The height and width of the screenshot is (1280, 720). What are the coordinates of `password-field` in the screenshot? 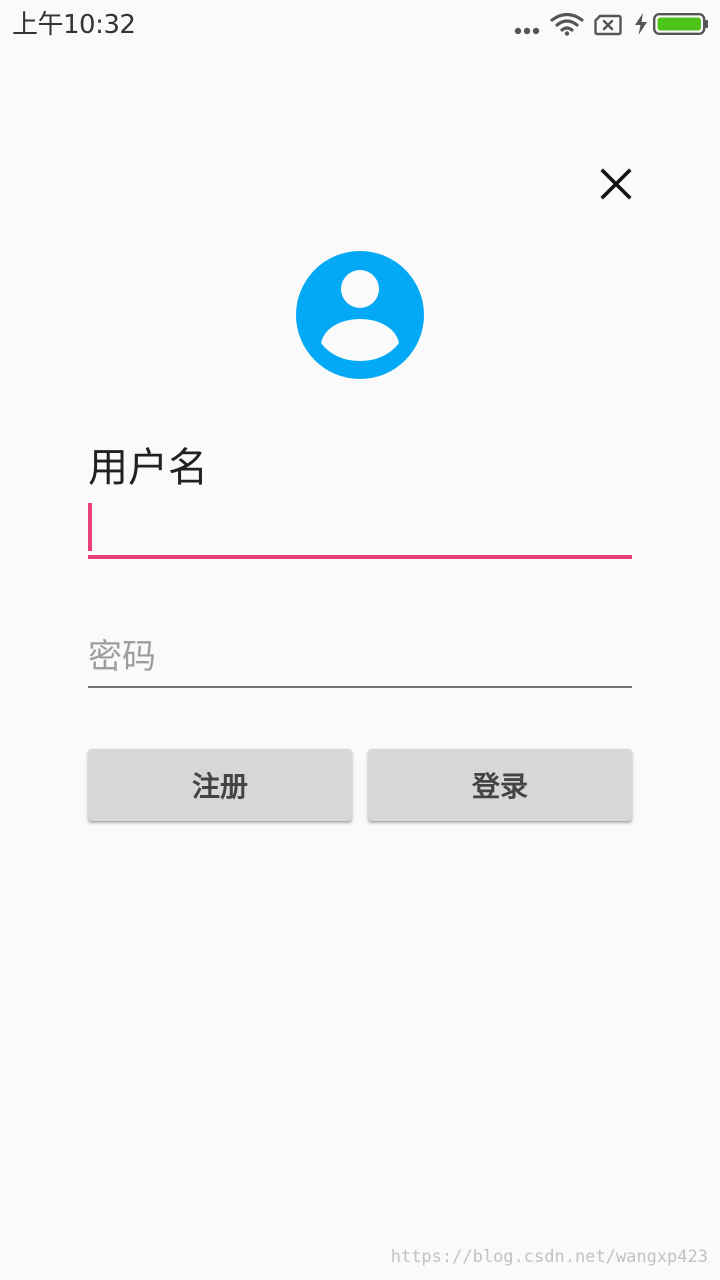 It's located at (360, 659).